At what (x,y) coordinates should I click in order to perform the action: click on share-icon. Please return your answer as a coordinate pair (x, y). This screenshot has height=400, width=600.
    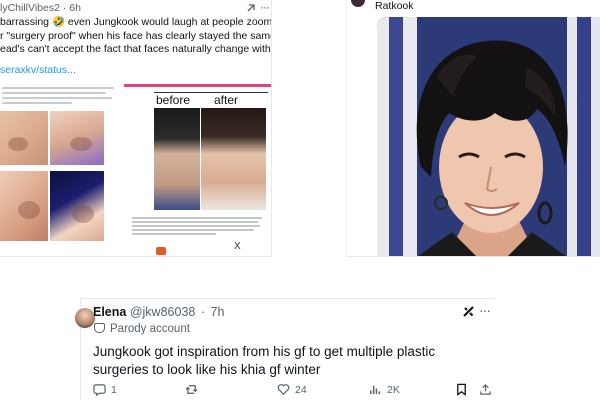
    Looking at the image, I should click on (485, 389).